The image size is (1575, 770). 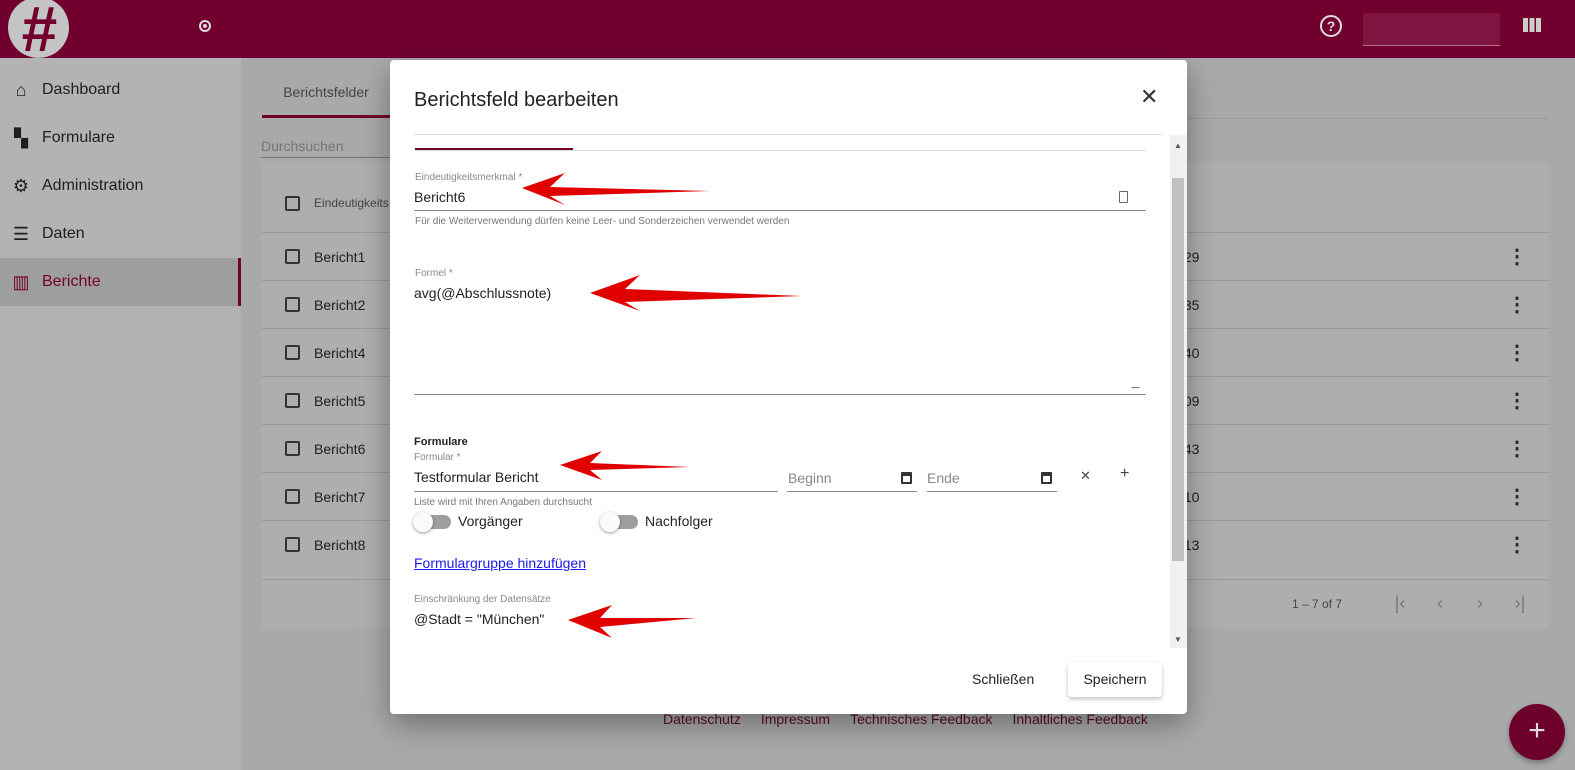 What do you see at coordinates (340, 256) in the screenshot?
I see `row-name: Bericht1` at bounding box center [340, 256].